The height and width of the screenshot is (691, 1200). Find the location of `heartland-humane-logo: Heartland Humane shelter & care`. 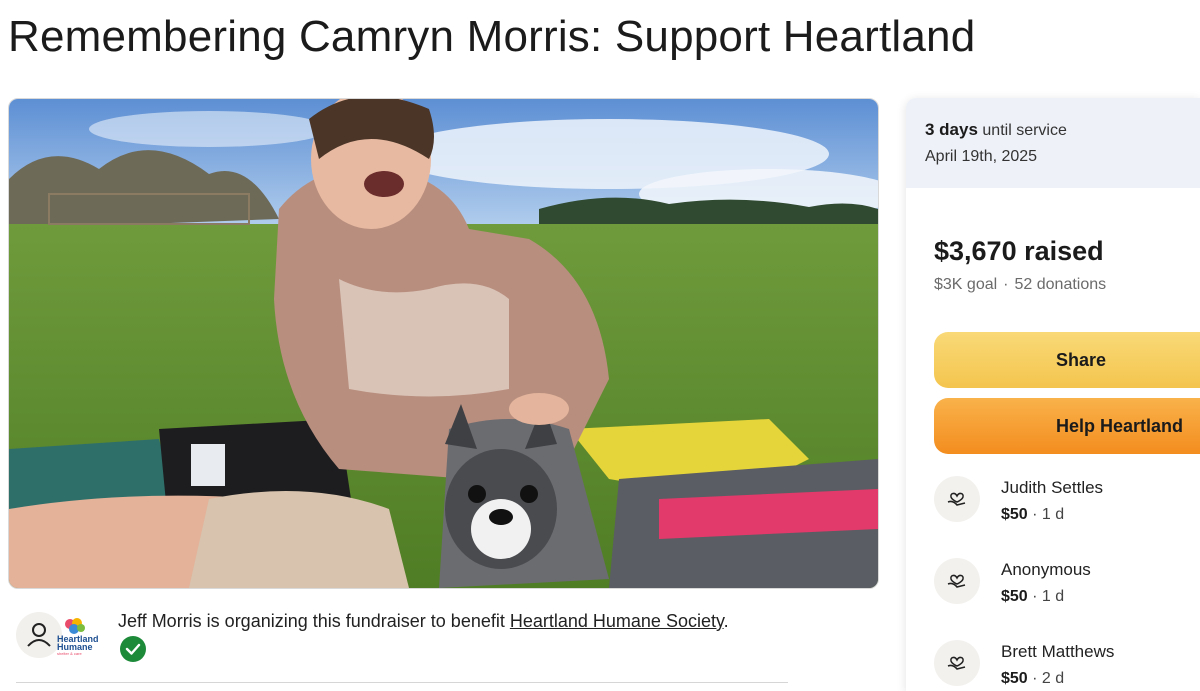

heartland-humane-logo: Heartland Humane shelter & care is located at coordinates (86, 636).